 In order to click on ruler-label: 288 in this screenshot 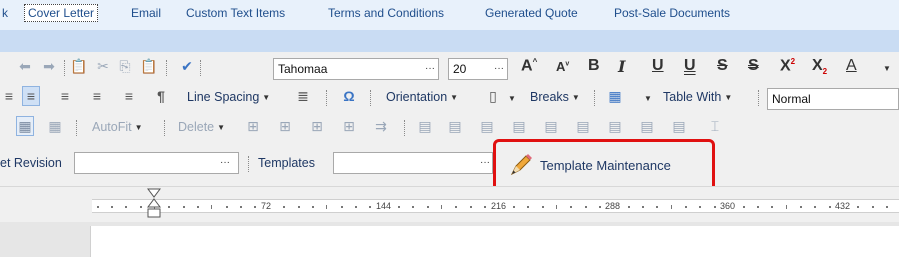, I will do `click(613, 206)`.